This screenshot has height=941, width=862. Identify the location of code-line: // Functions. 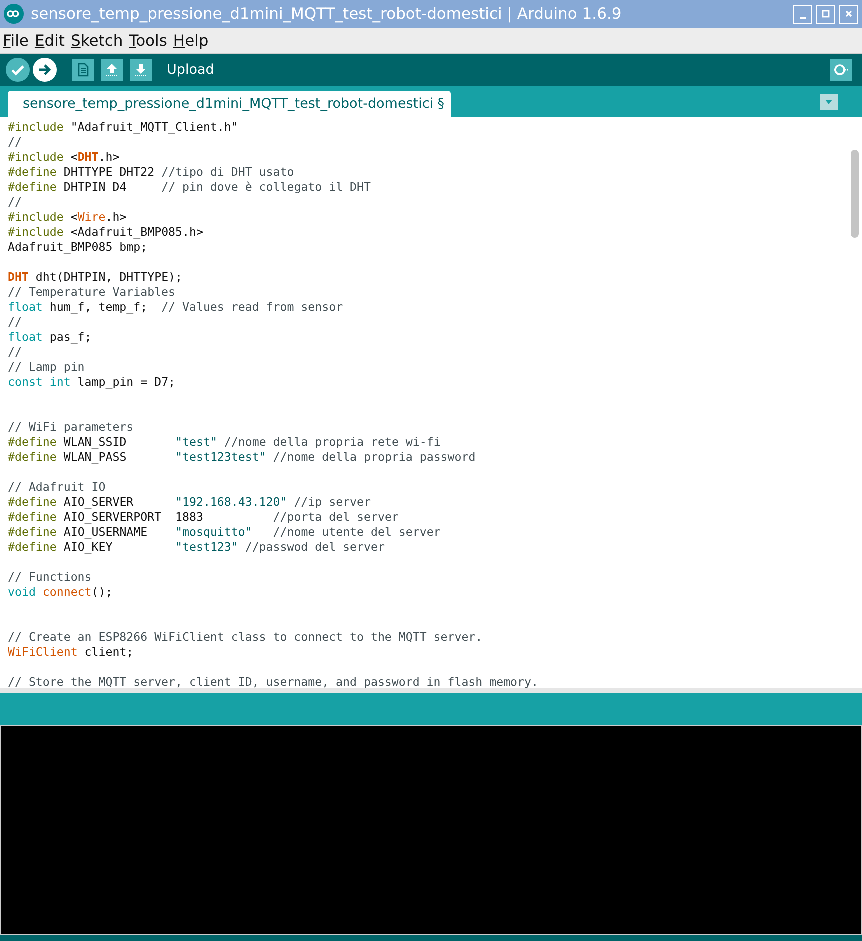
(50, 577).